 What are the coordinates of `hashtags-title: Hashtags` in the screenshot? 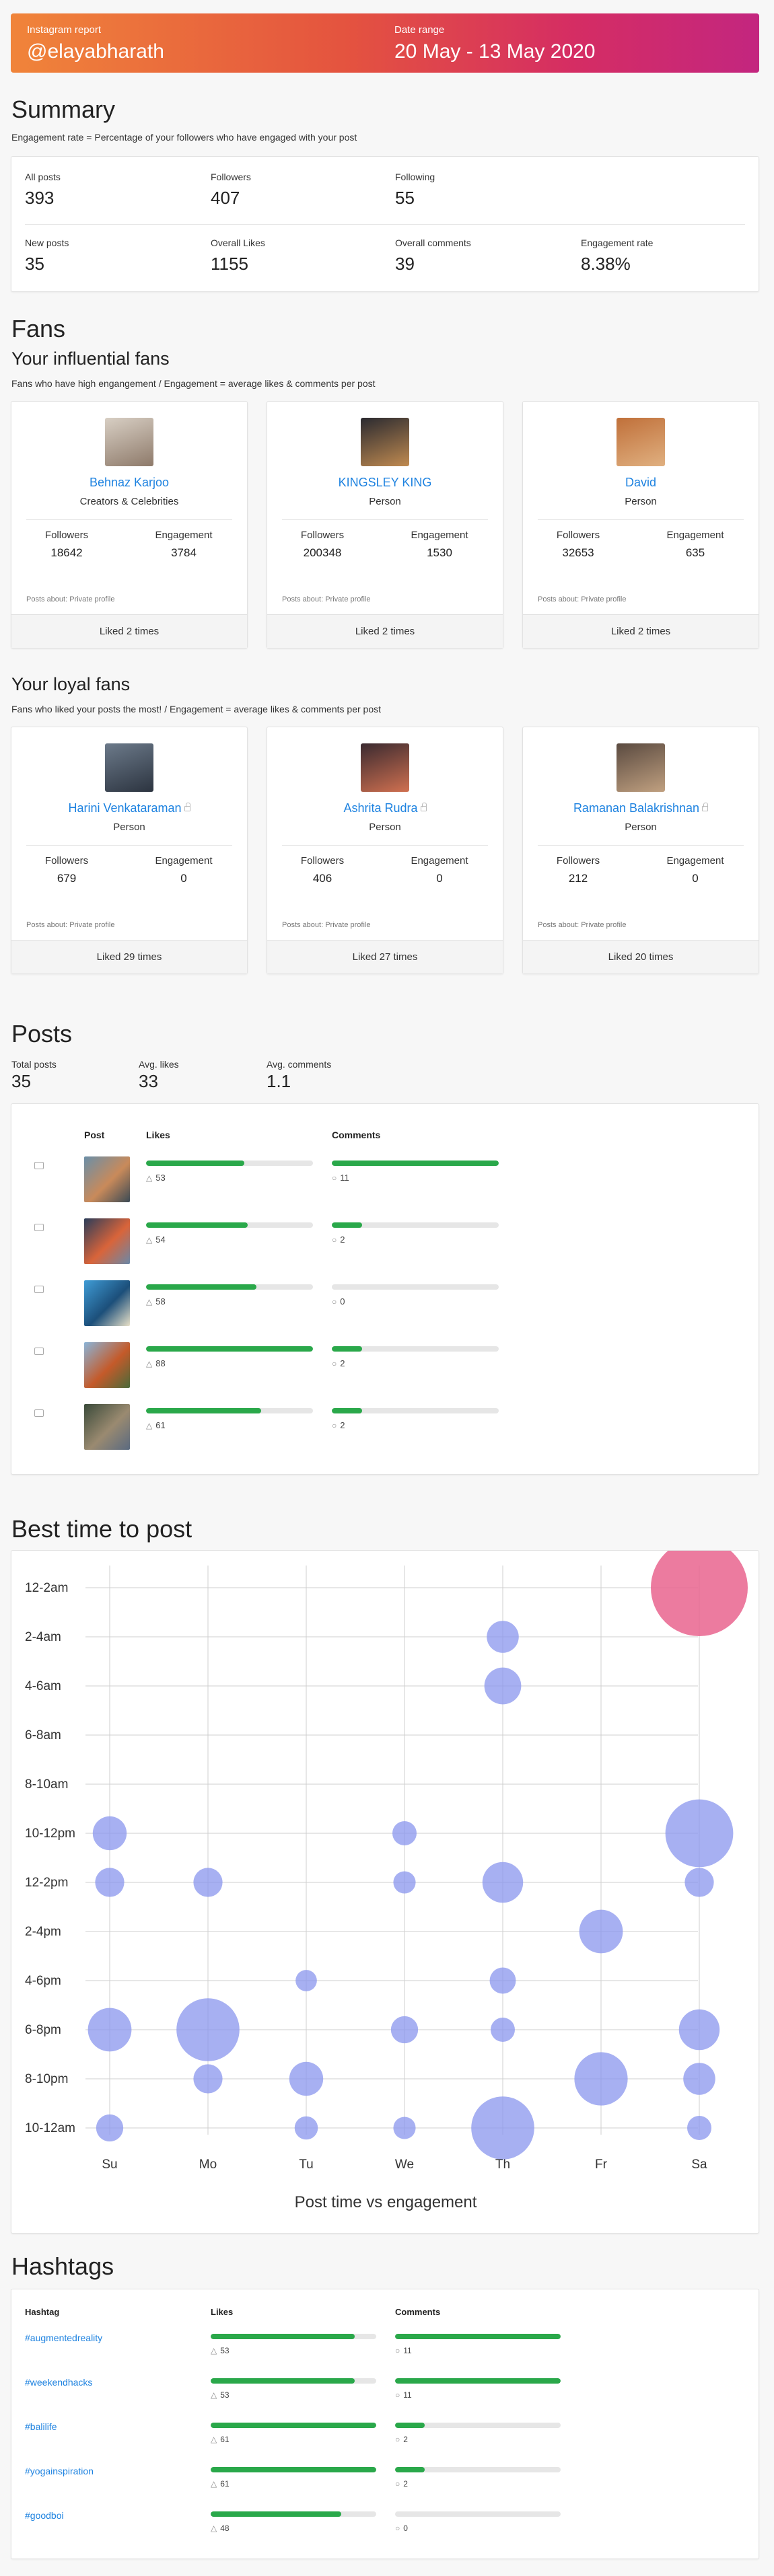 It's located at (62, 2266).